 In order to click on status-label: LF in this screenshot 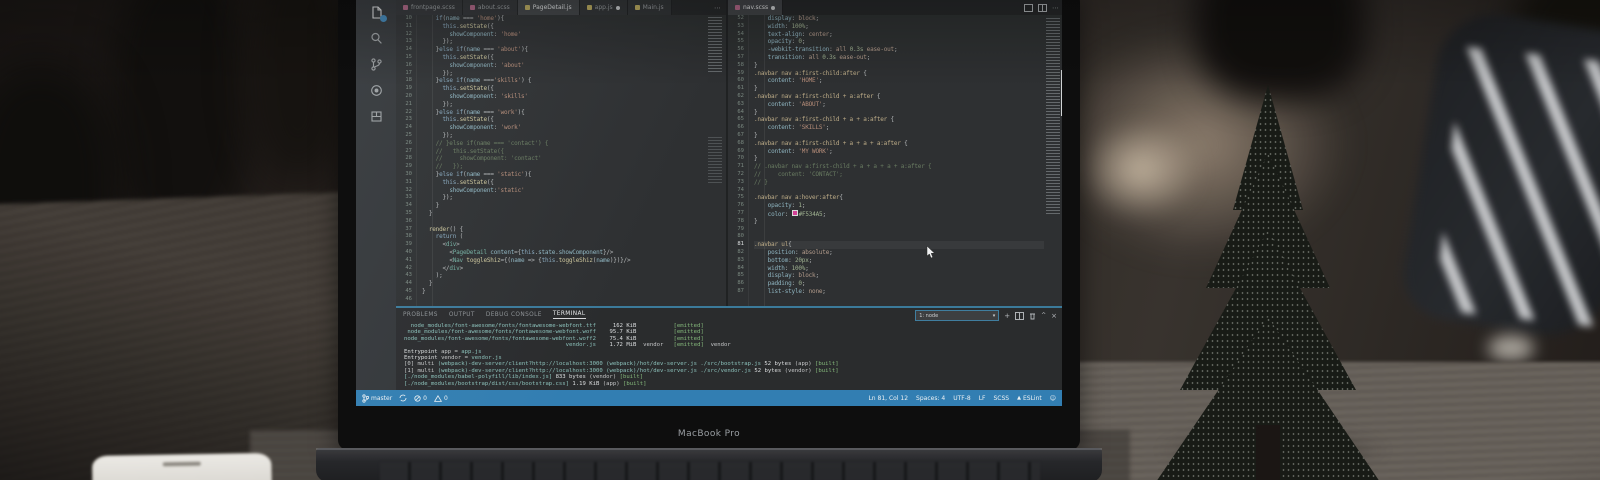, I will do `click(982, 398)`.